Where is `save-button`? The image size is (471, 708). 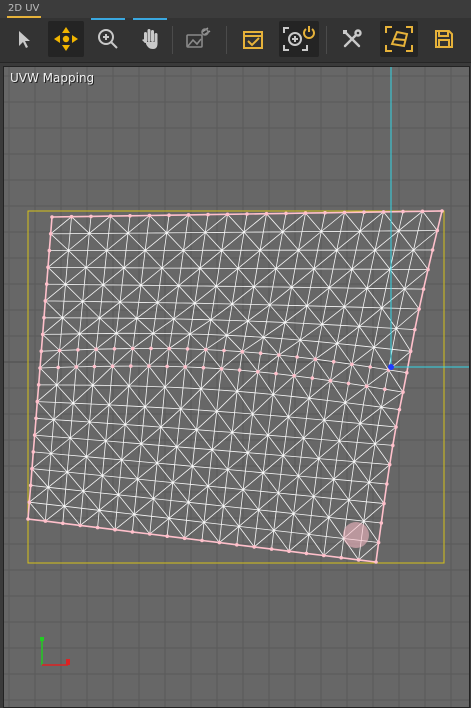
save-button is located at coordinates (444, 39).